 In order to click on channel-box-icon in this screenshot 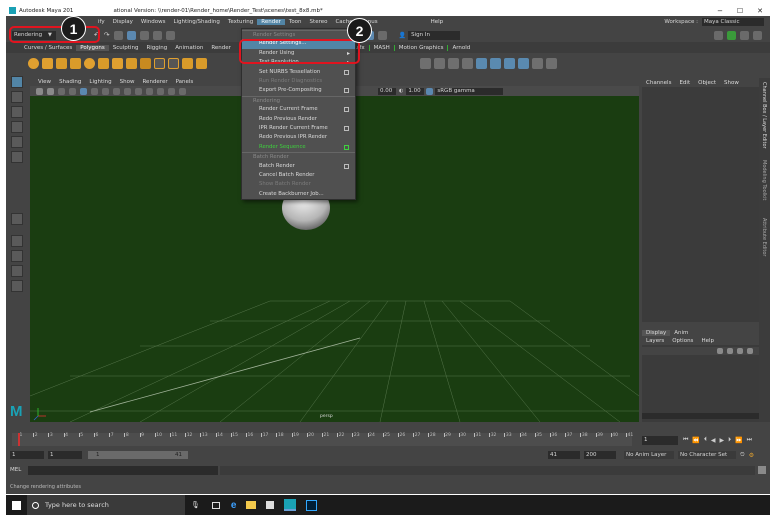, I will do `click(757, 35)`.